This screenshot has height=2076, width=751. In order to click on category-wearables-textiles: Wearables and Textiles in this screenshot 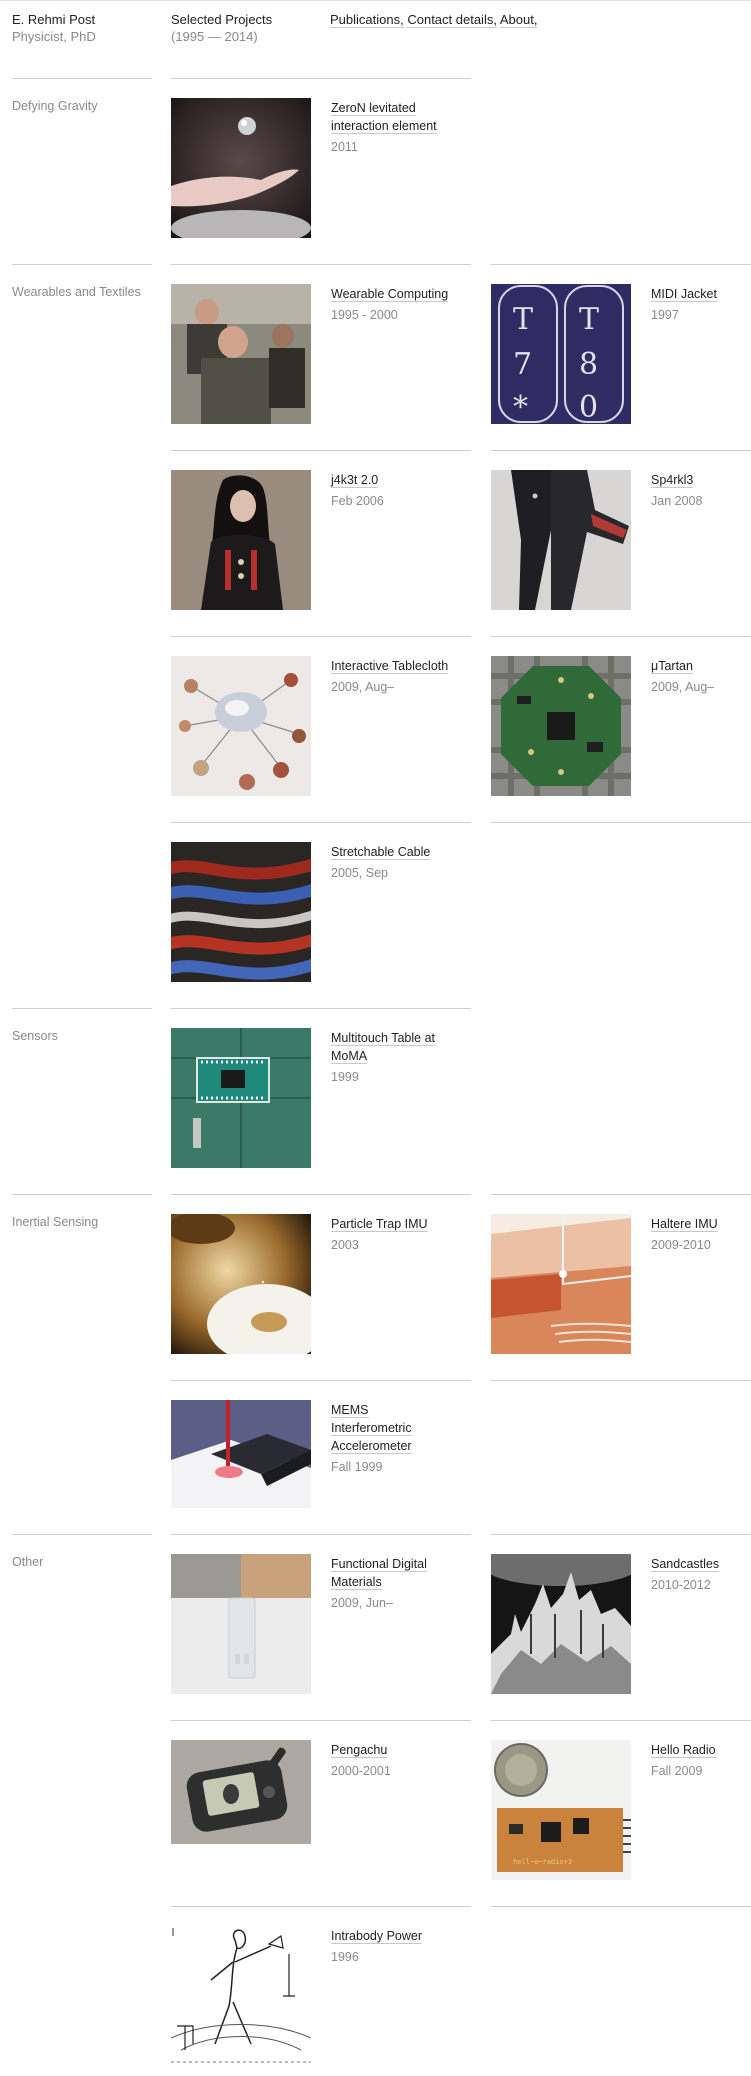, I will do `click(76, 292)`.